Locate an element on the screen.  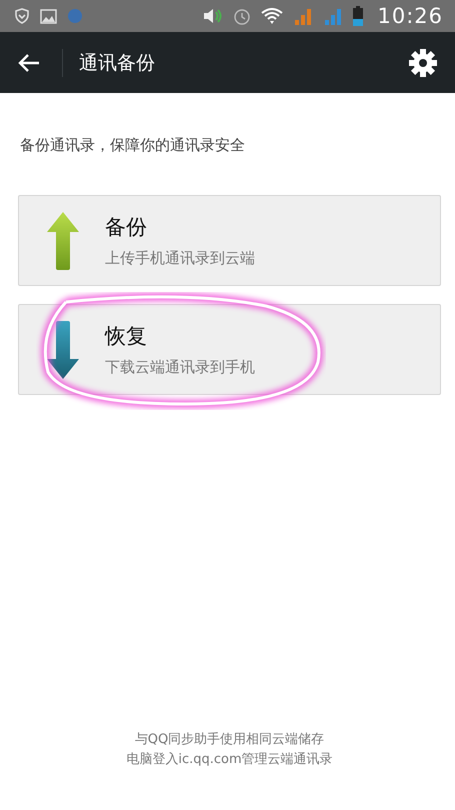
image-icon is located at coordinates (48, 16).